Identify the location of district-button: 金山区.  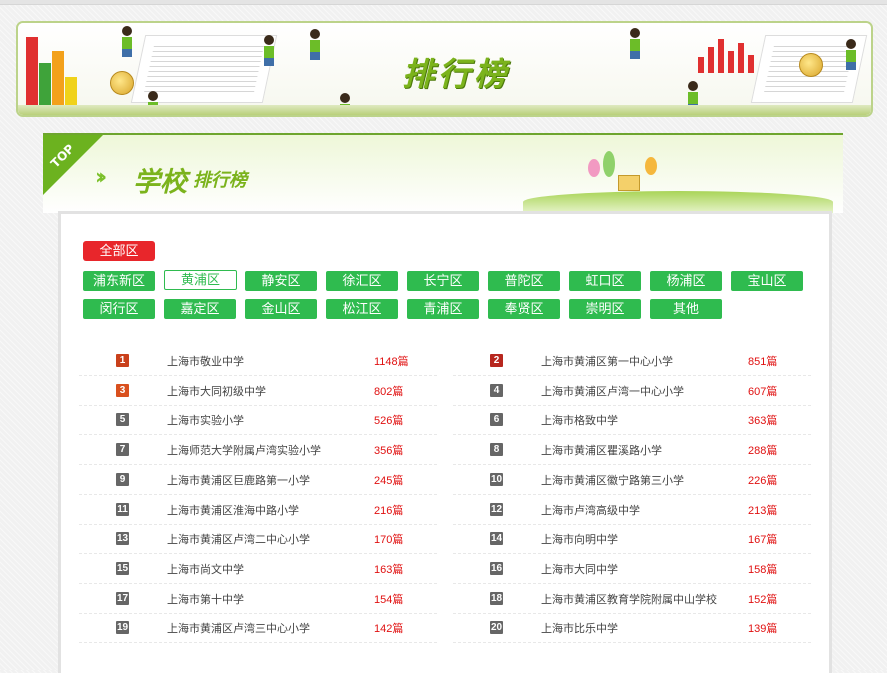
(281, 309).